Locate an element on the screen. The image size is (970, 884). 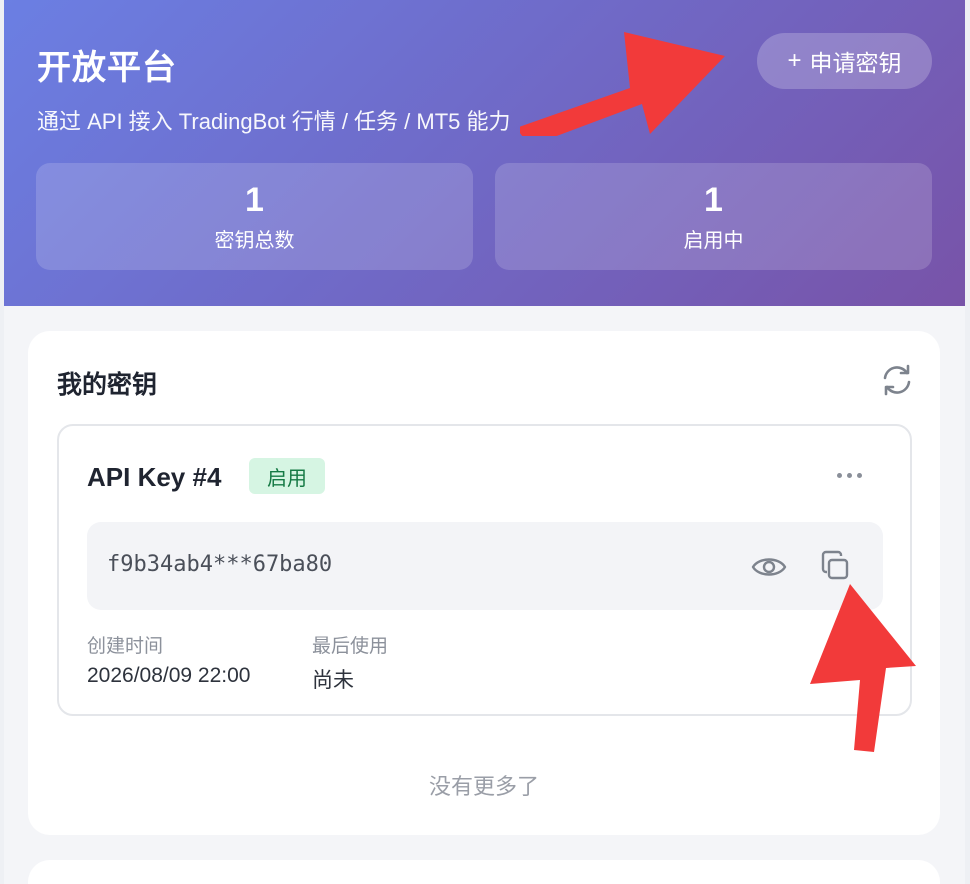
last-used-label: 最后使用 is located at coordinates (350, 646).